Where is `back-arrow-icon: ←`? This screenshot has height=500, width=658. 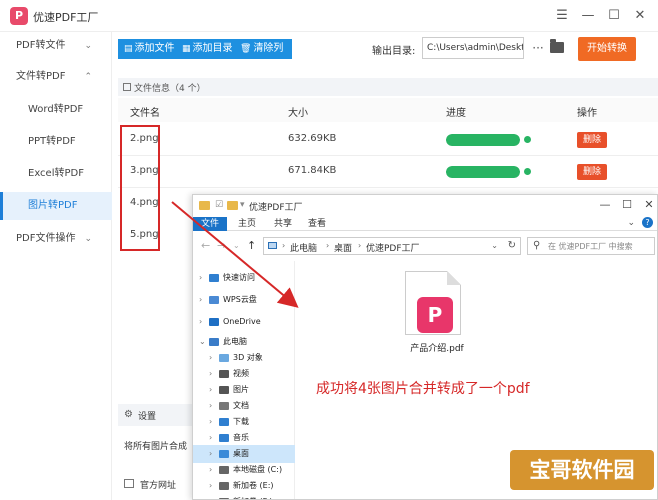 back-arrow-icon: ← is located at coordinates (205, 245).